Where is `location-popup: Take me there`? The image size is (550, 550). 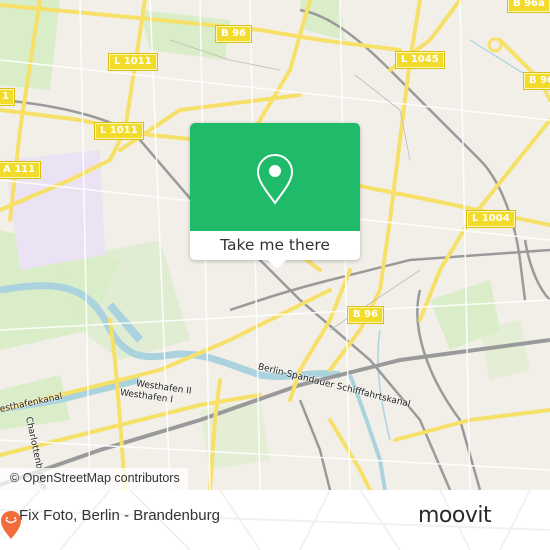
location-popup: Take me there is located at coordinates (275, 196).